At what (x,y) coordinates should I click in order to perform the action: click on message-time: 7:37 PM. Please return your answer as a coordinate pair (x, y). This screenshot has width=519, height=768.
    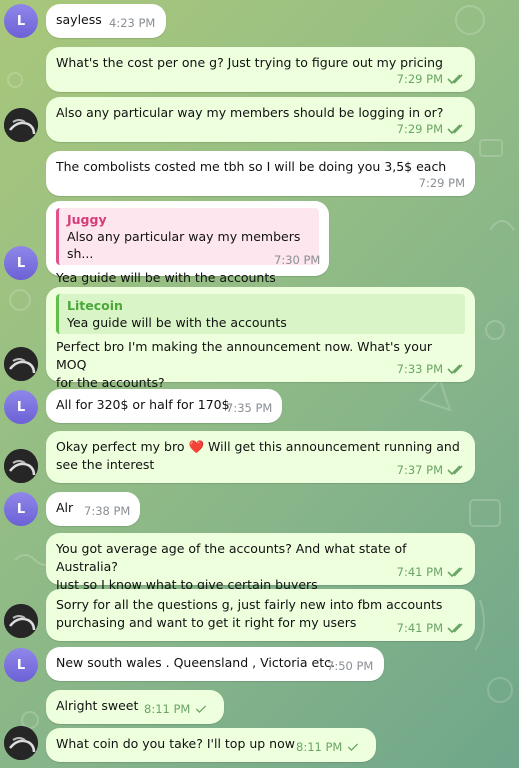
    Looking at the image, I should click on (419, 470).